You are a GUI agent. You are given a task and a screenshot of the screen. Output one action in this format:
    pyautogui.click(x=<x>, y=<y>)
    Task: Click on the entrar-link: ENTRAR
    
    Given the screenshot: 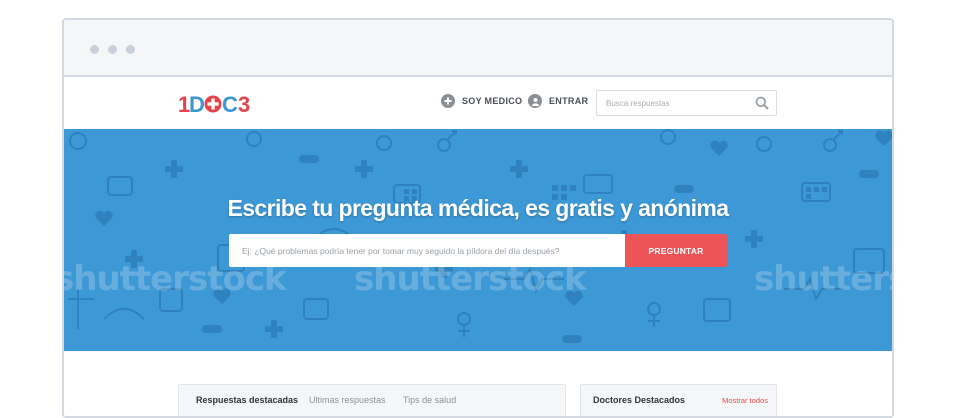 What is the action you would take?
    pyautogui.click(x=558, y=101)
    